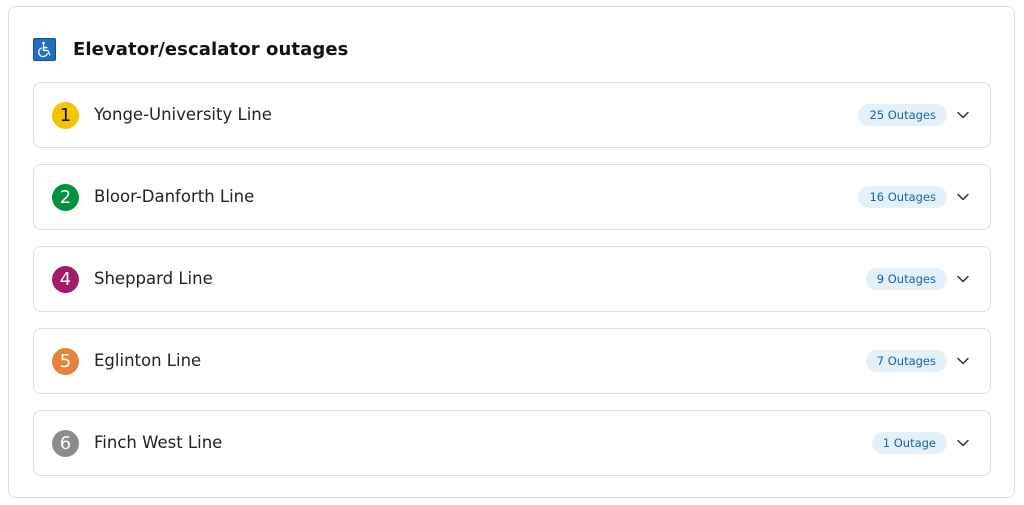 This screenshot has height=505, width=1024. What do you see at coordinates (153, 278) in the screenshot?
I see `line-name: Sheppard Line` at bounding box center [153, 278].